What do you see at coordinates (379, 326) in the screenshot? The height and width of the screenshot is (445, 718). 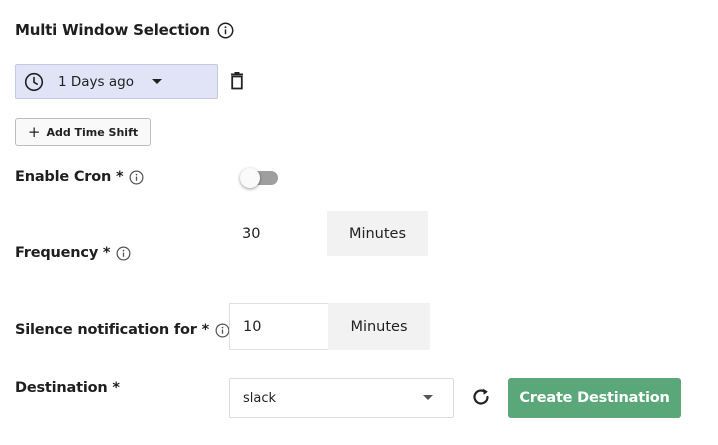 I see `silence-notification-unit: Minutes` at bounding box center [379, 326].